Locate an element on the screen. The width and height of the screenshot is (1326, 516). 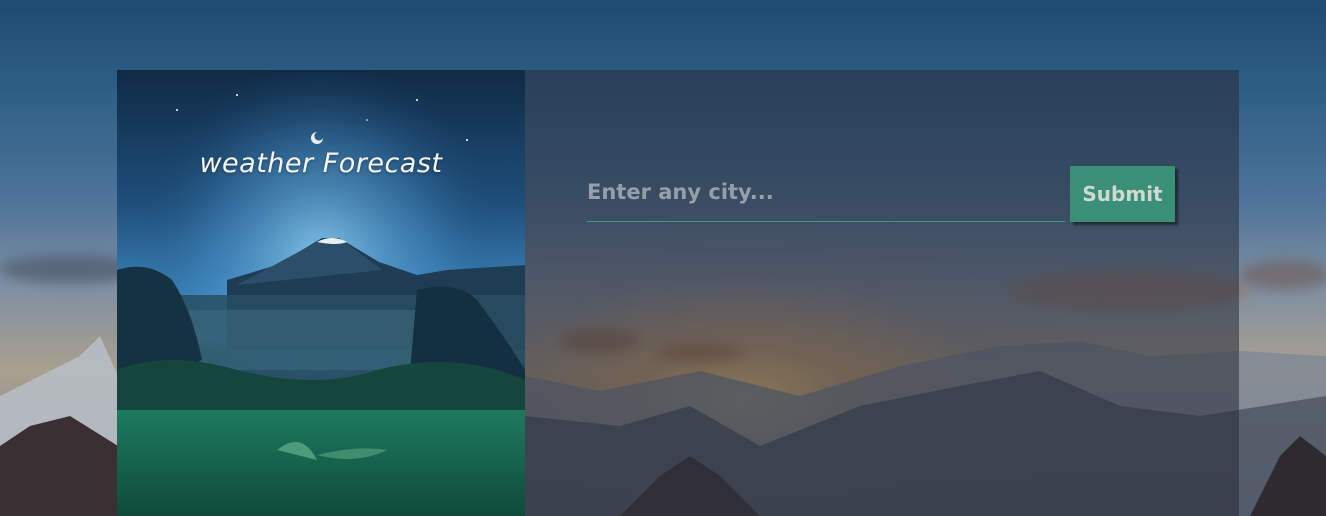
cloud is located at coordinates (1283, 275).